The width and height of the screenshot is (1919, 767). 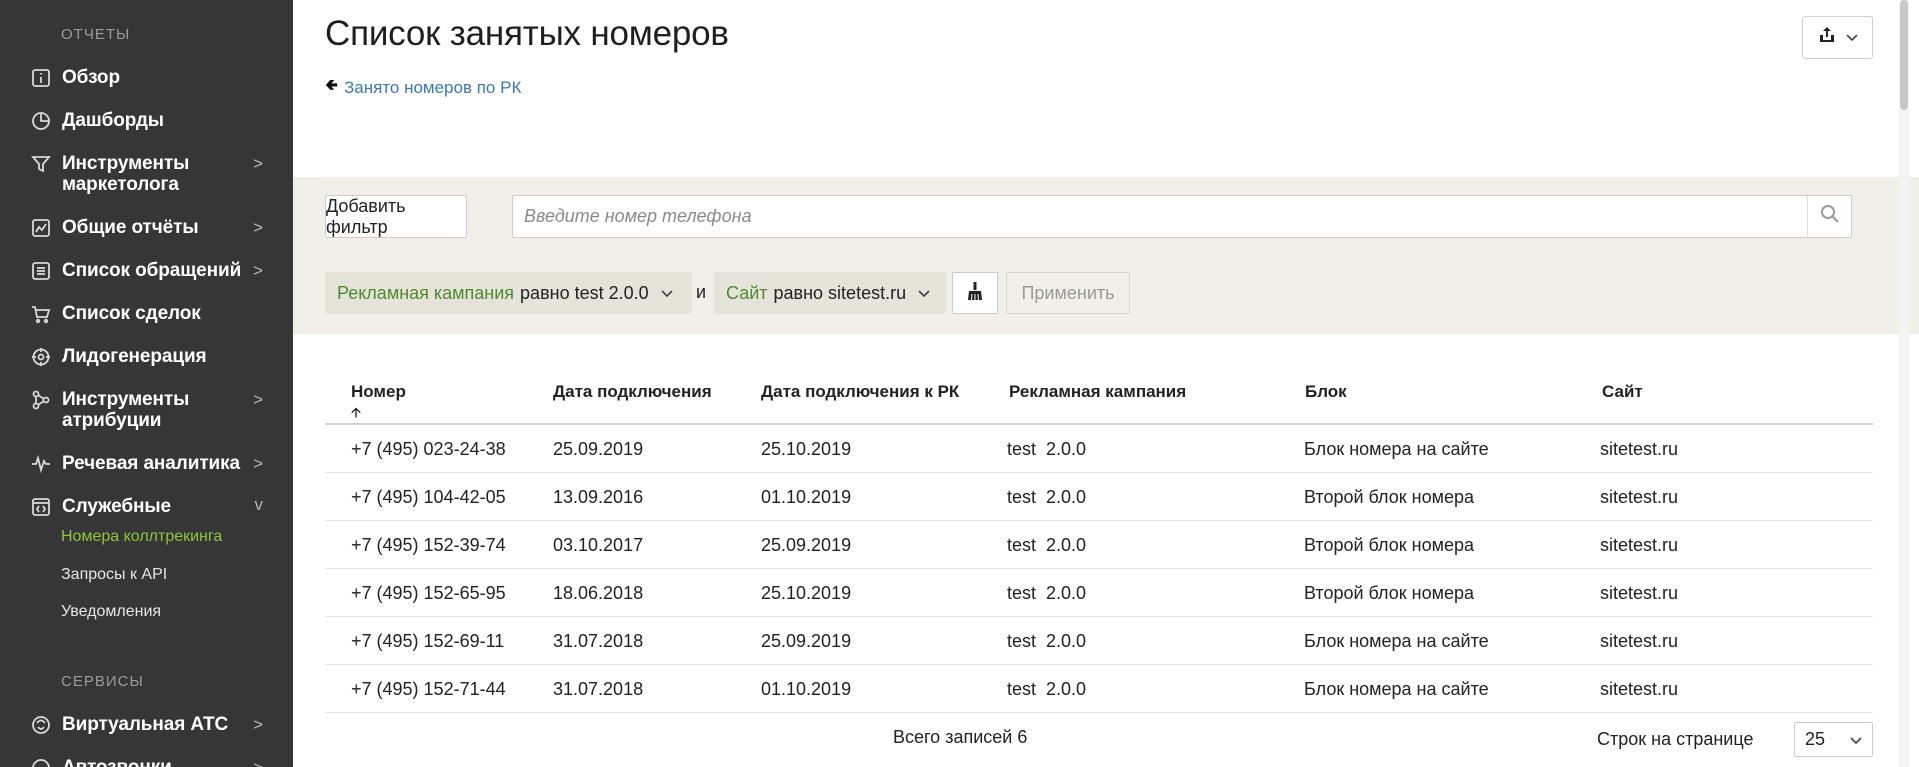 I want to click on cell-number: +7 (495) 023-24-38, so click(x=428, y=449).